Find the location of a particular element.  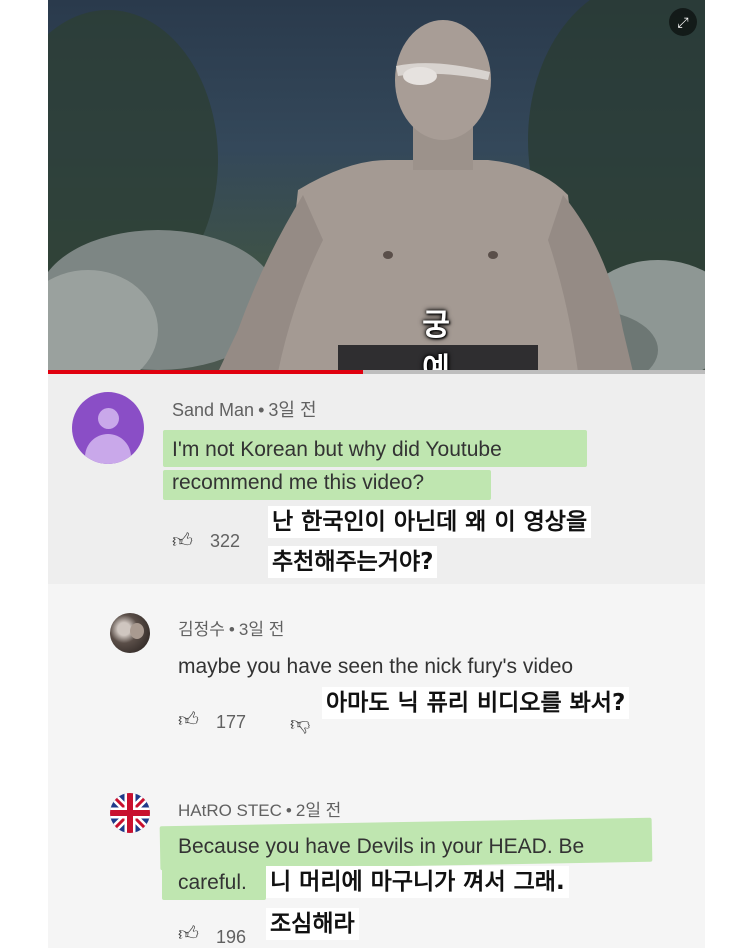

comment-text-line: recommend me this video? is located at coordinates (298, 482).